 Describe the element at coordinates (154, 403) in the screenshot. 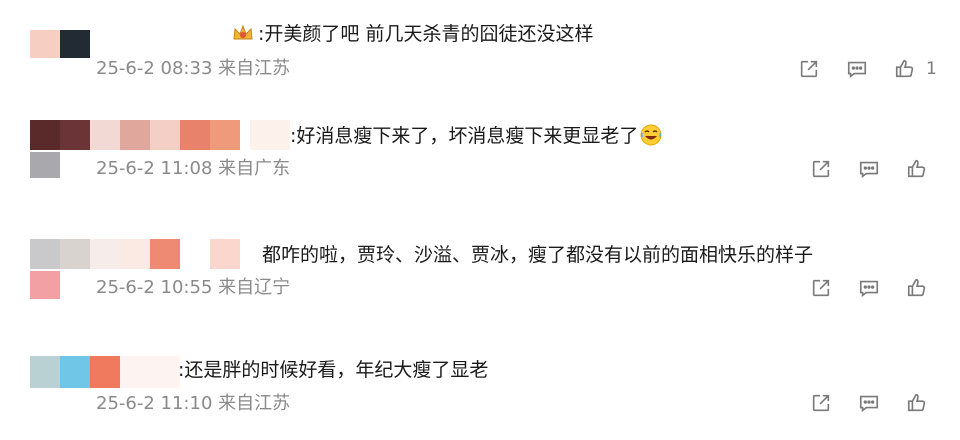

I see `comment-time: 25-6-2 11:10` at that location.